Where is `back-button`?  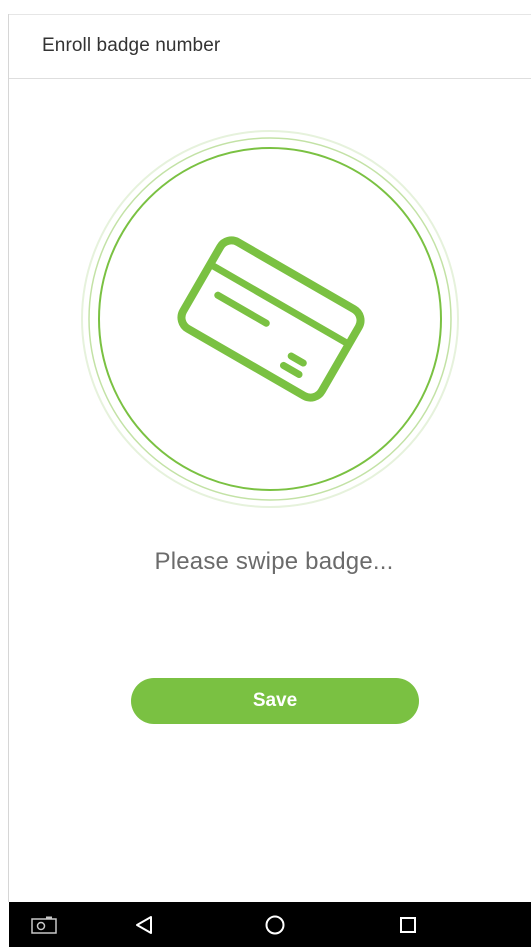 back-button is located at coordinates (144, 924).